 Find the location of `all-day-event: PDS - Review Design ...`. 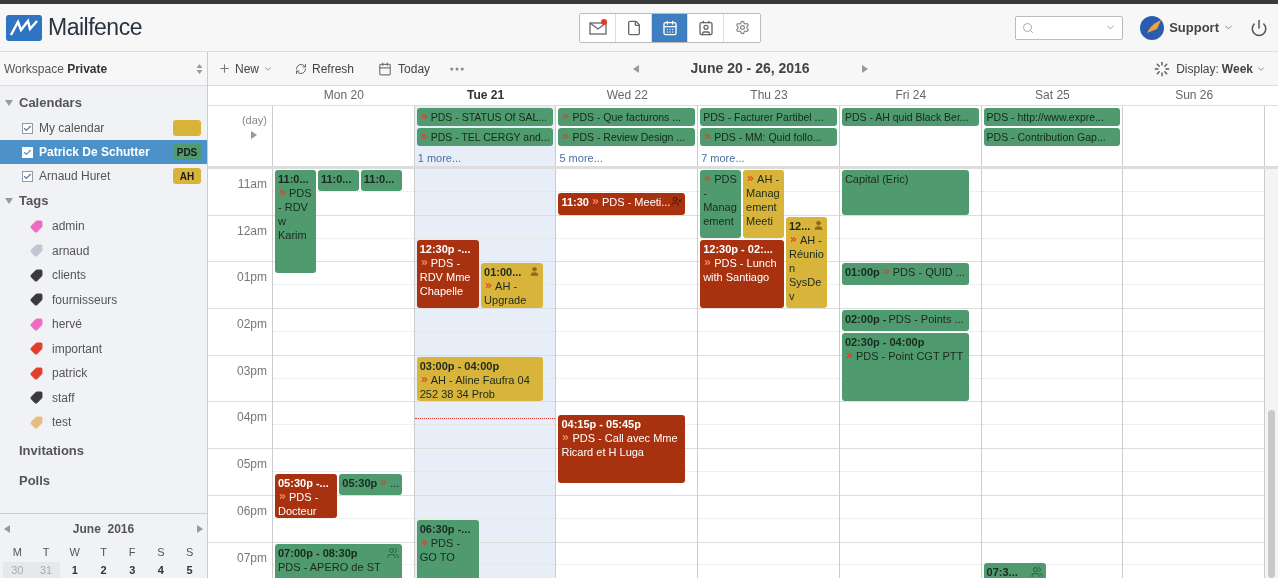

all-day-event: PDS - Review Design ... is located at coordinates (627, 137).